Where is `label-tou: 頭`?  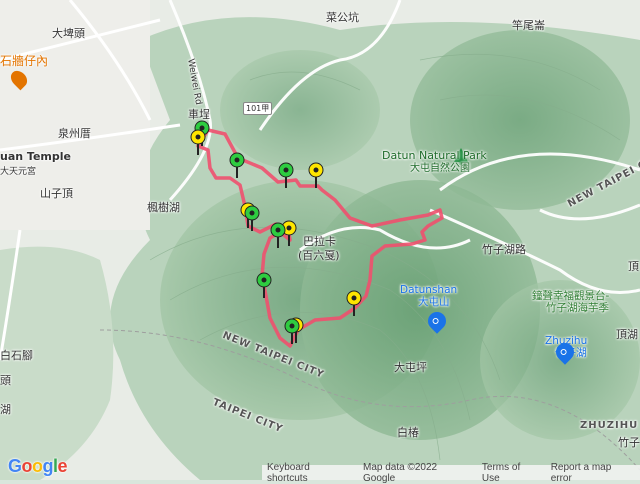
label-tou: 頭 is located at coordinates (5, 380).